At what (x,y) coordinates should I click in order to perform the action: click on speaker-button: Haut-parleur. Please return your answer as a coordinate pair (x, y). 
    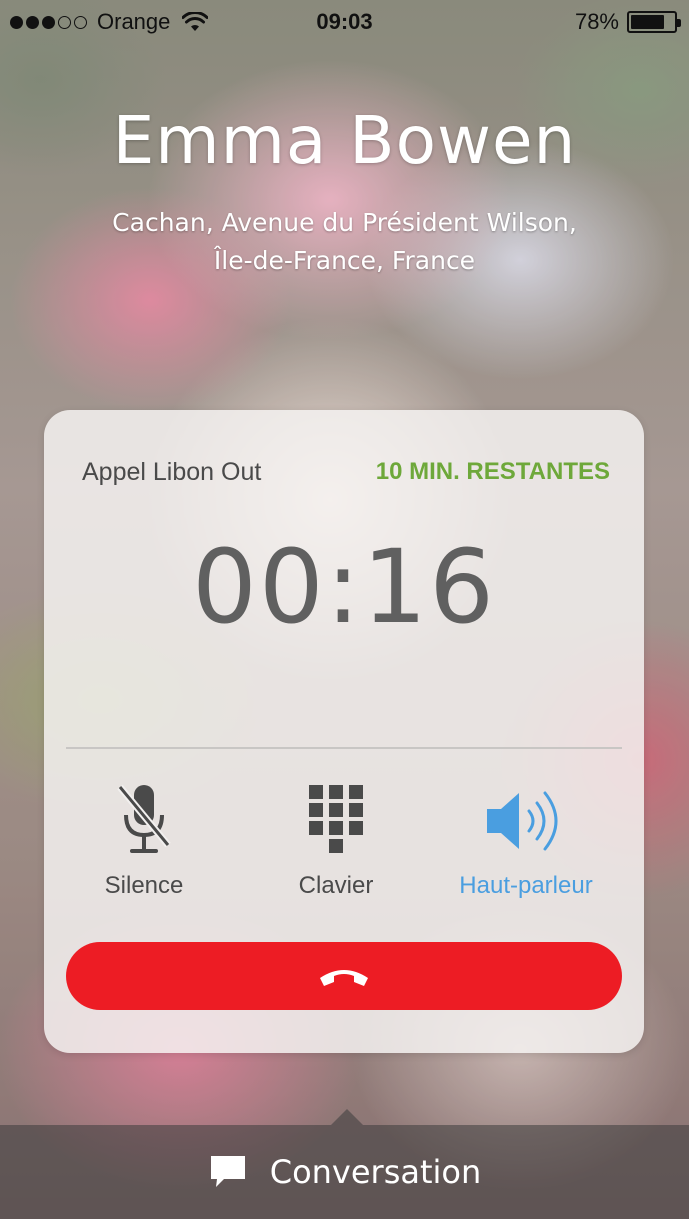
    Looking at the image, I should click on (526, 839).